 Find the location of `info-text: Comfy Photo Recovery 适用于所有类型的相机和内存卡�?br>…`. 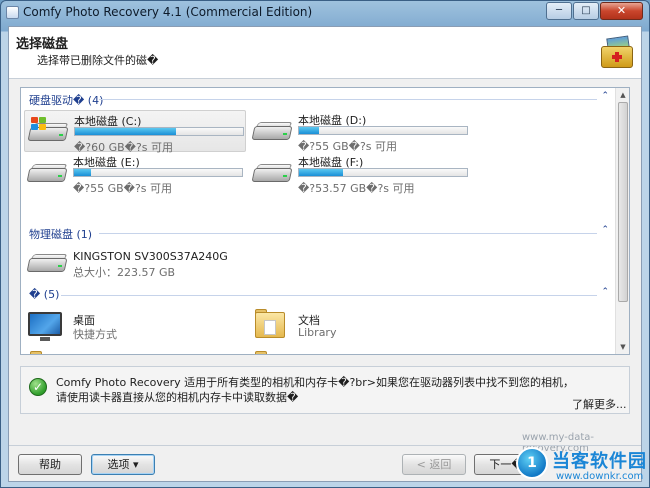

info-text: Comfy Photo Recovery 适用于所有类型的相机和内存卡�?br>… is located at coordinates (315, 390).